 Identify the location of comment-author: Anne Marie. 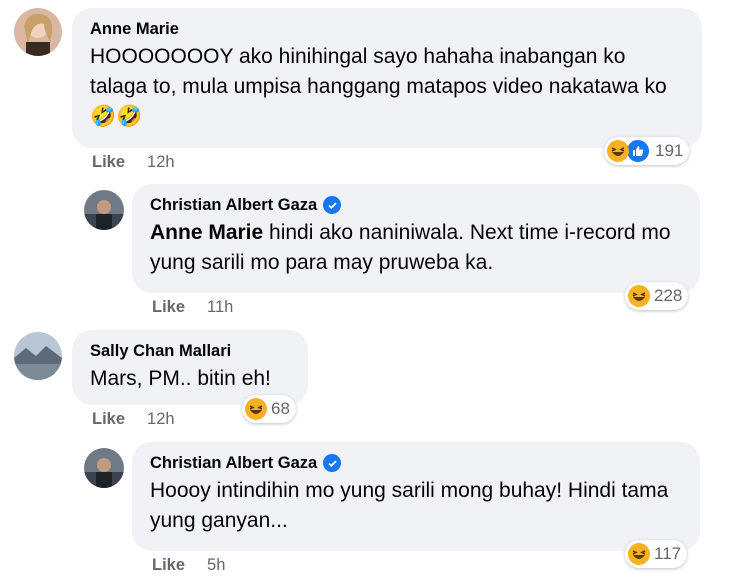
(387, 29).